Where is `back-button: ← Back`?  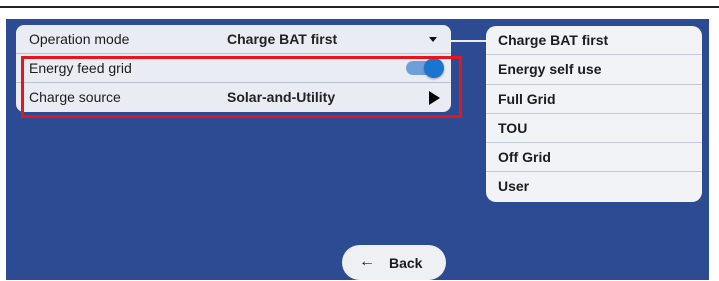 back-button: ← Back is located at coordinates (394, 262).